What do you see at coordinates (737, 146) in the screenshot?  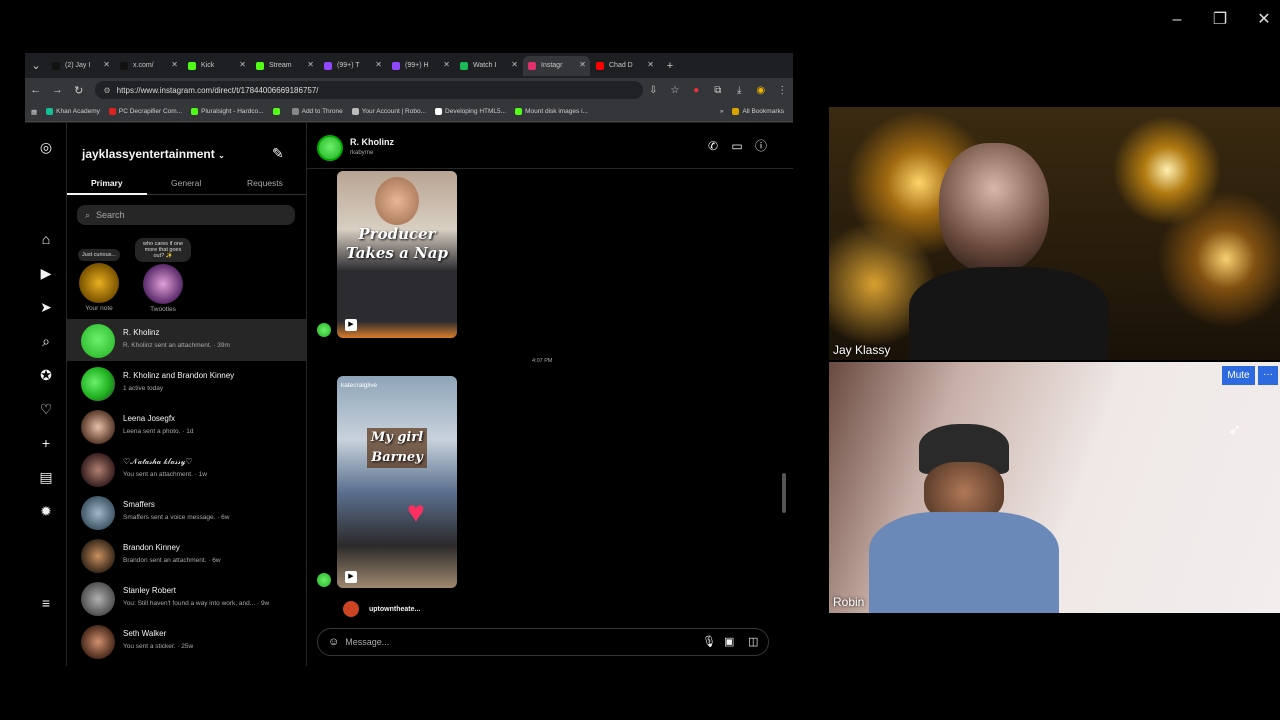 I see `video-call-icon: ▭` at bounding box center [737, 146].